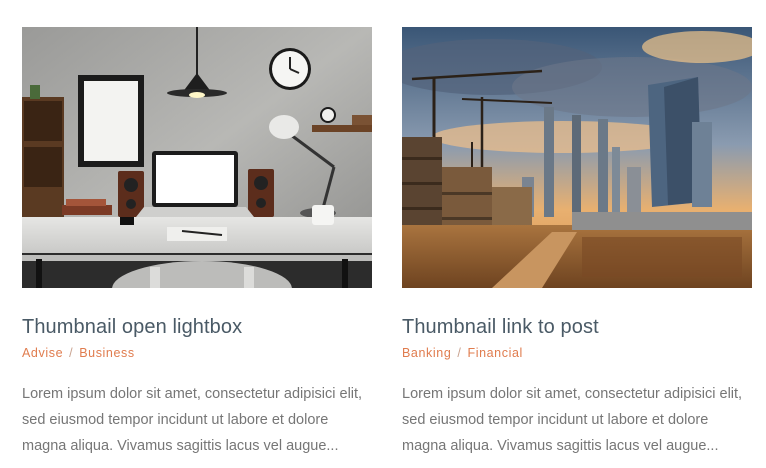 Image resolution: width=766 pixels, height=468 pixels. I want to click on post-categories: Advise / Business, so click(197, 353).